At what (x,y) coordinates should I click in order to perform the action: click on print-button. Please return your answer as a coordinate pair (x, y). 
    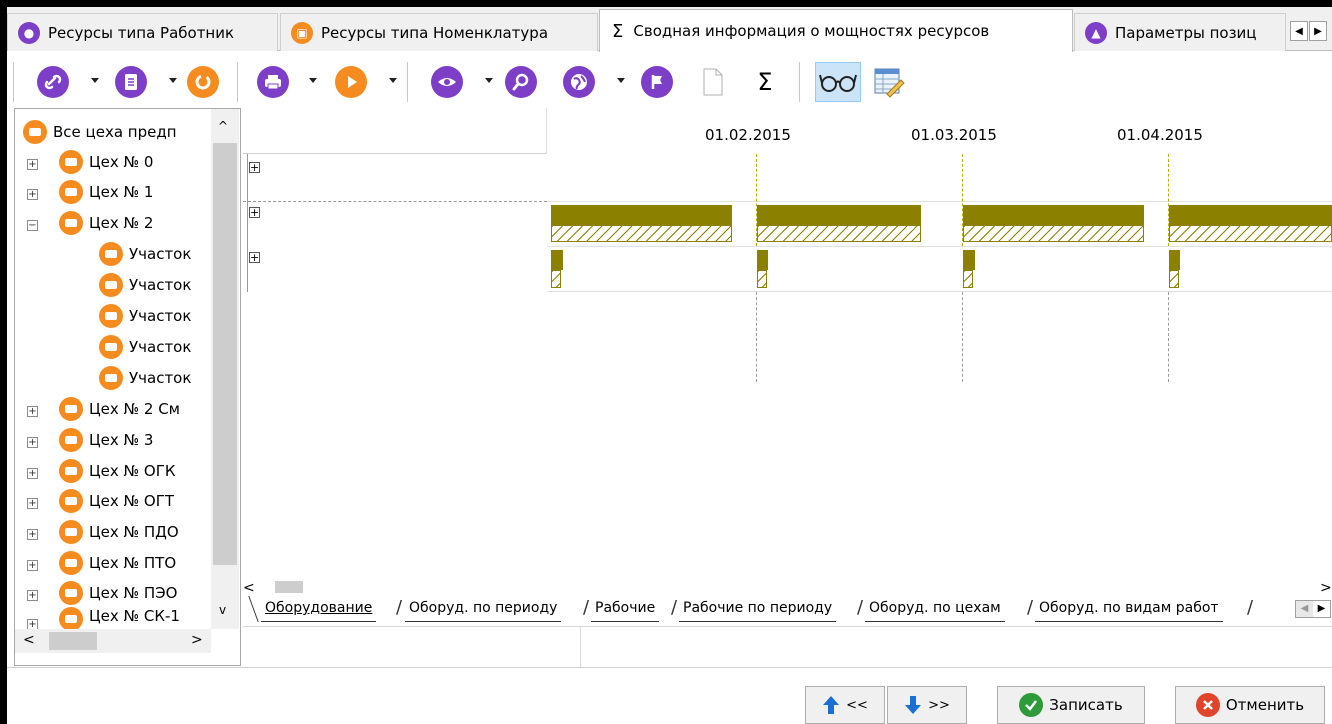
    Looking at the image, I should click on (273, 82).